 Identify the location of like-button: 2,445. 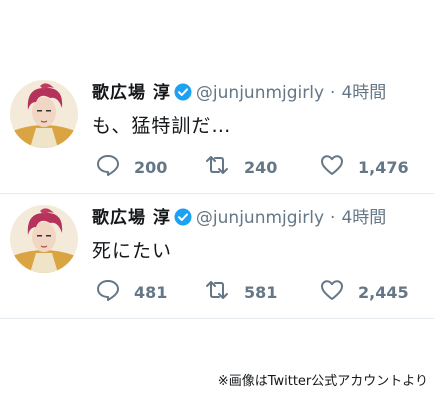
(364, 292).